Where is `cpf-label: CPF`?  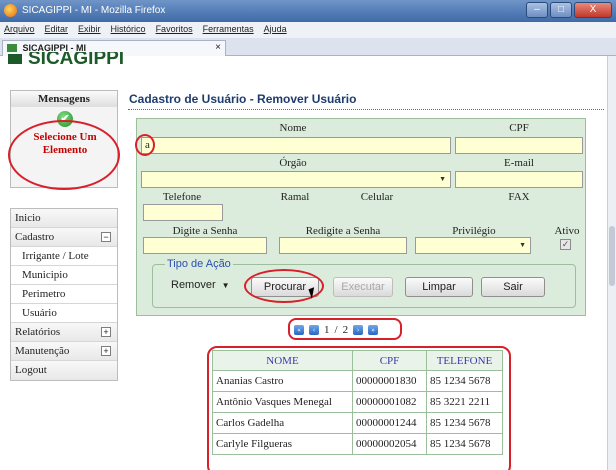
cpf-label: CPF is located at coordinates (519, 128).